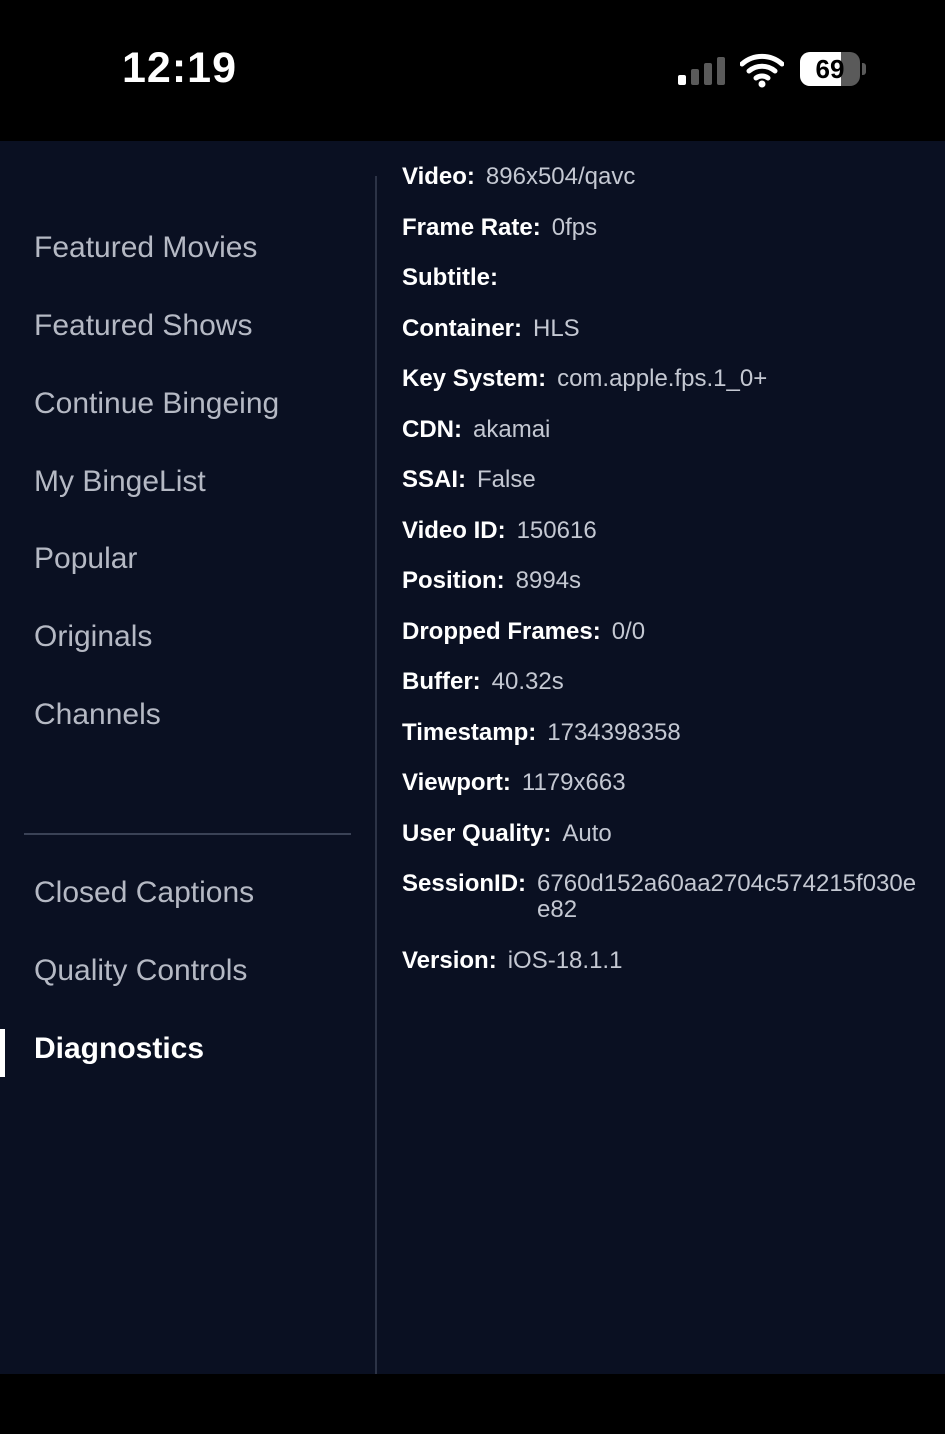 The image size is (945, 1434). I want to click on active-indicator, so click(2, 1053).